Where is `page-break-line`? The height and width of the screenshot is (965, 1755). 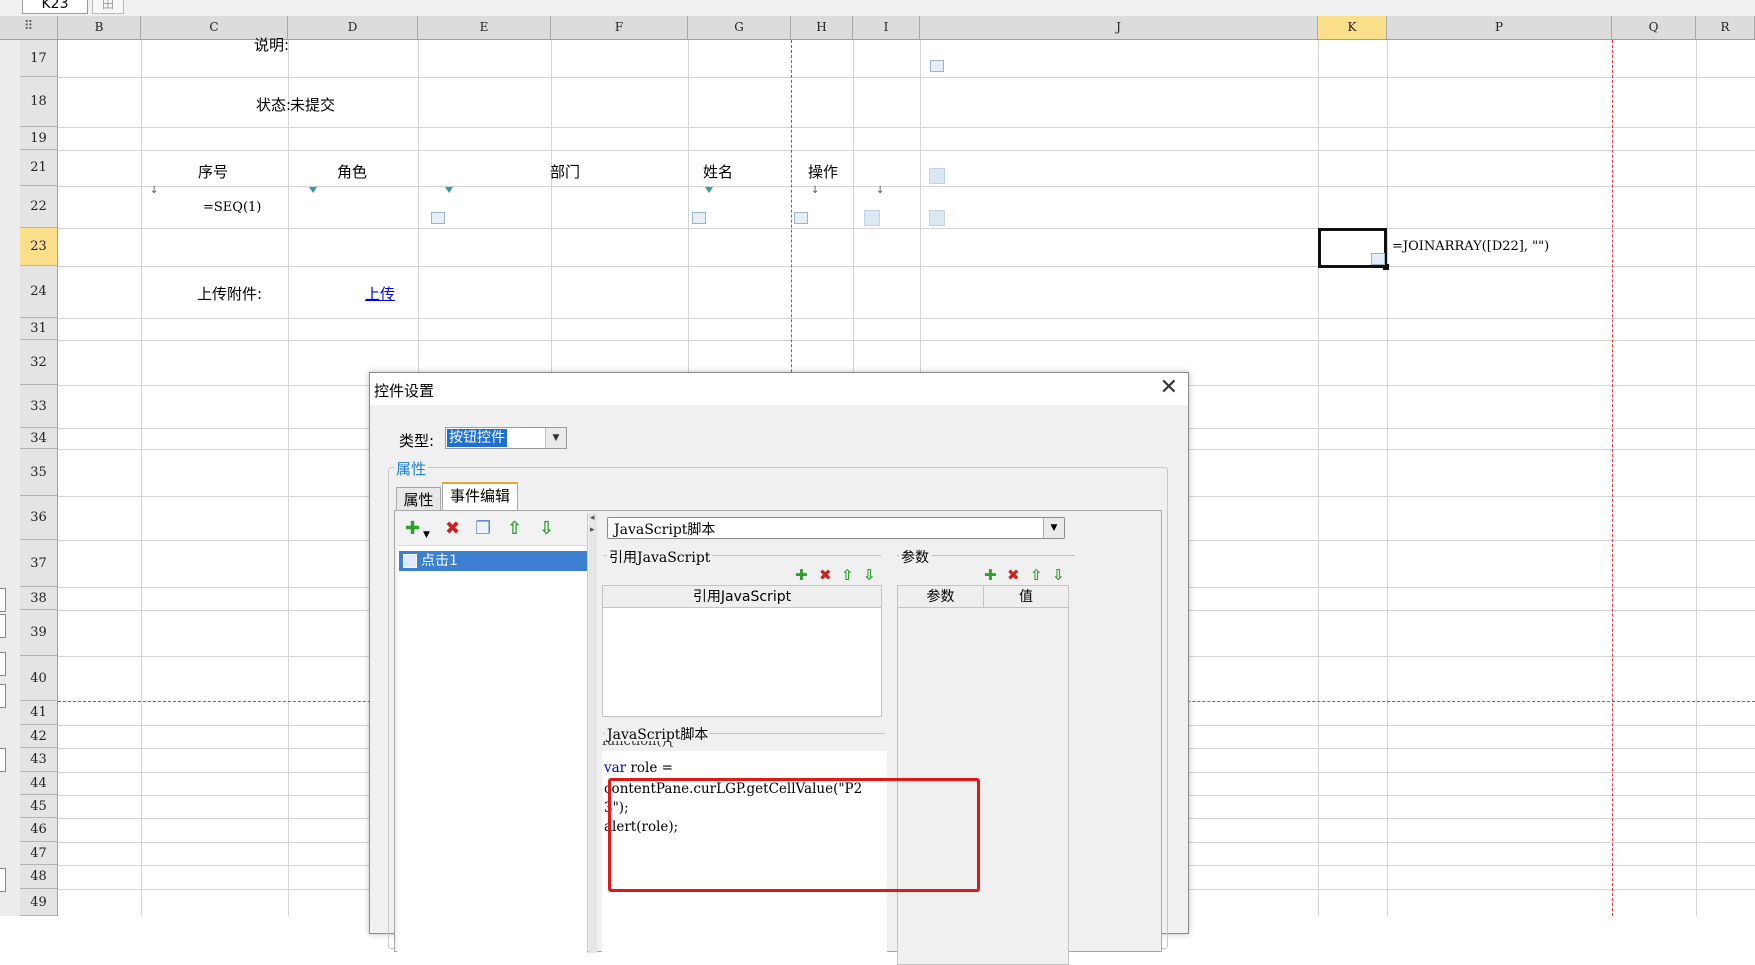 page-break-line is located at coordinates (1612, 478).